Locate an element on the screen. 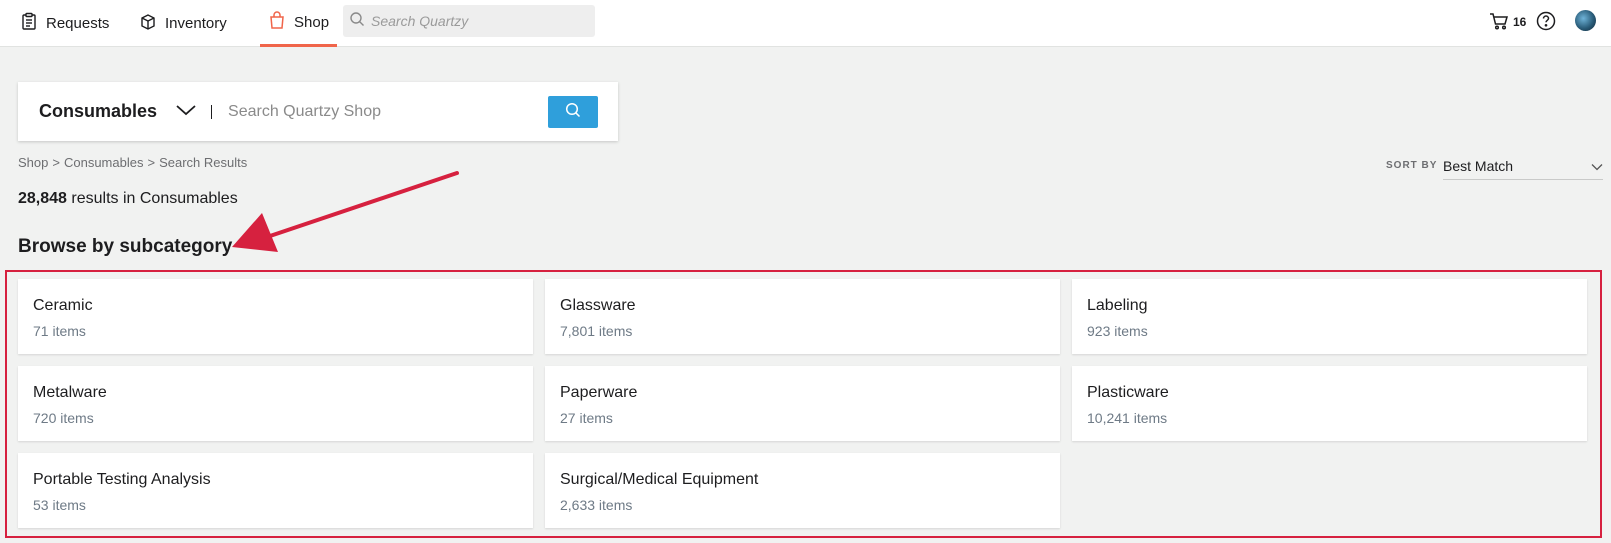  shop-search-input is located at coordinates (388, 111).